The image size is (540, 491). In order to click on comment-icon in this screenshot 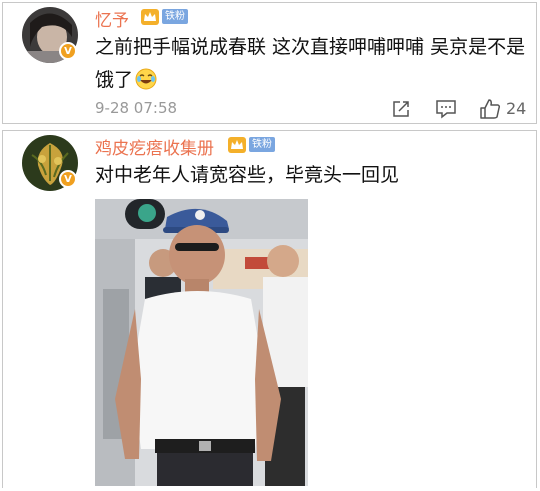, I will do `click(446, 109)`.